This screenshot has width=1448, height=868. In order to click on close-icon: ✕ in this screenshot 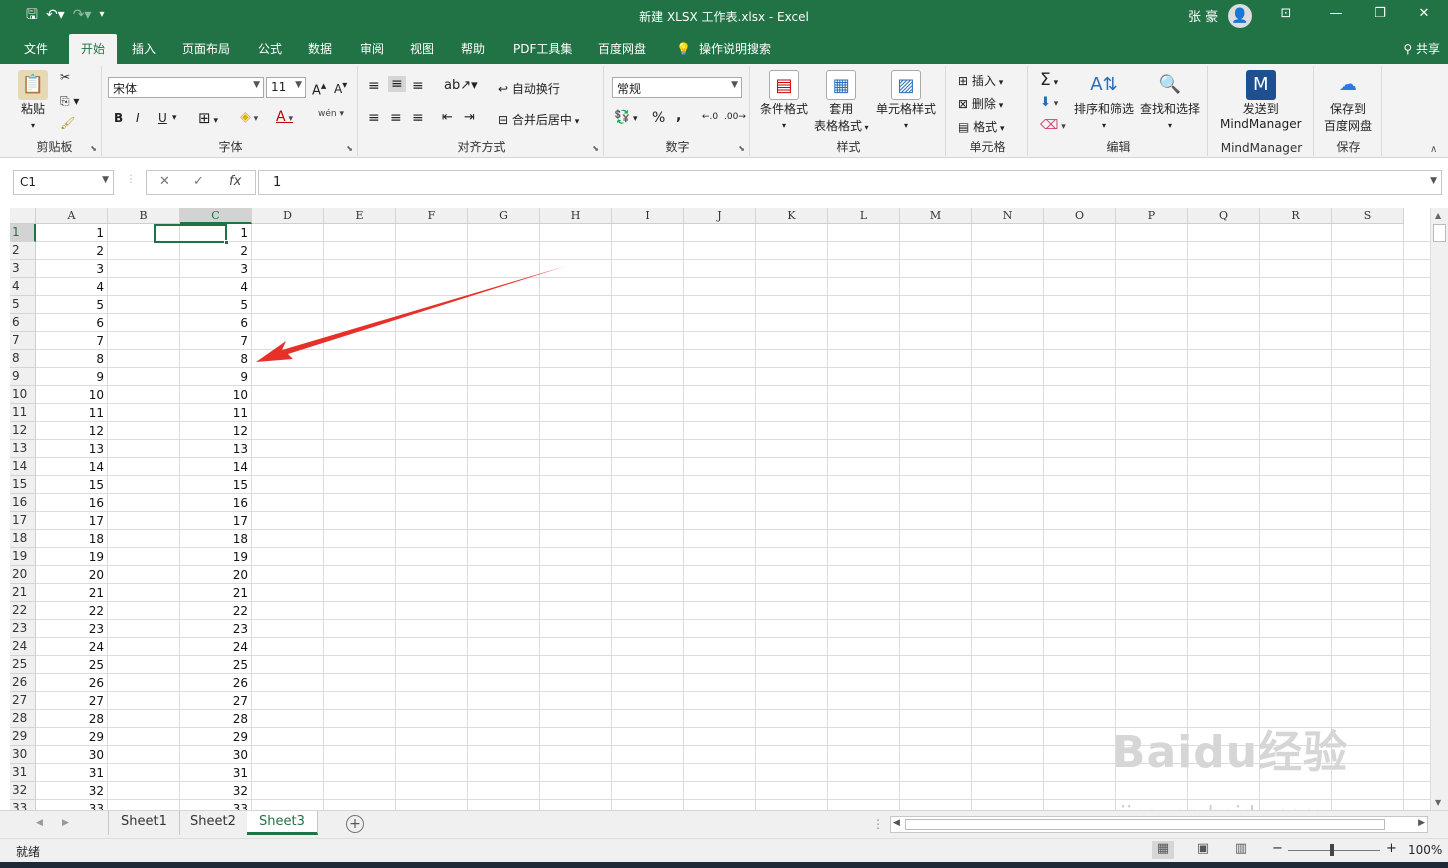, I will do `click(1424, 13)`.